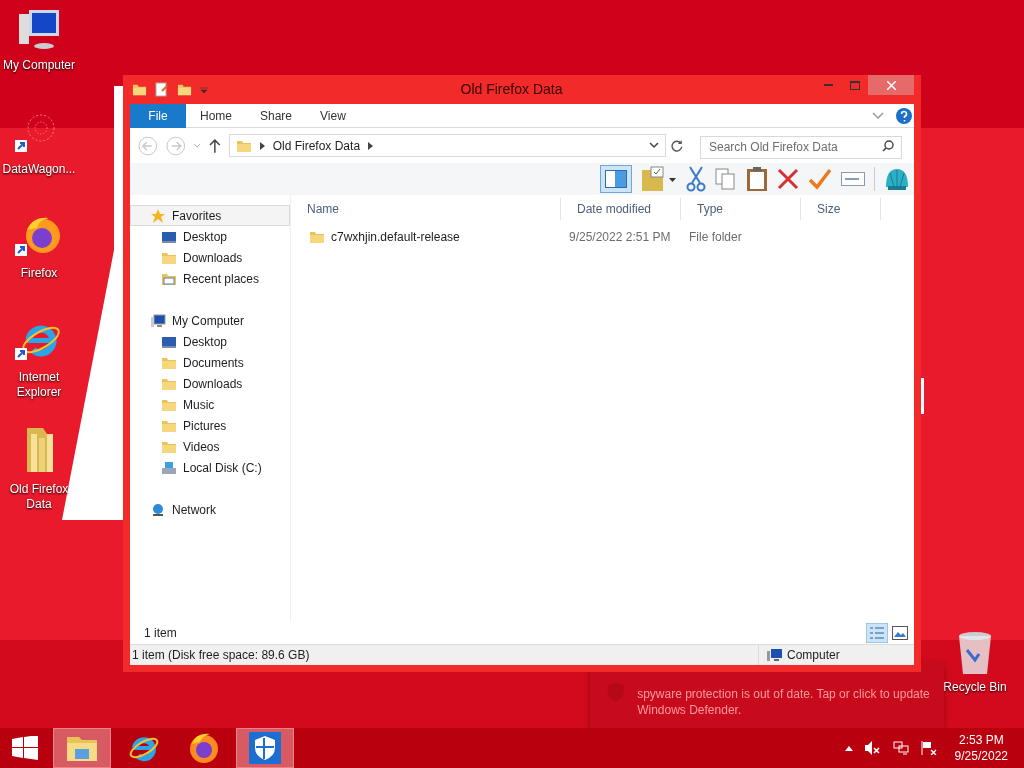 This screenshot has height=768, width=1024. Describe the element at coordinates (210, 215) in the screenshot. I see `nav-item: Favorites` at that location.